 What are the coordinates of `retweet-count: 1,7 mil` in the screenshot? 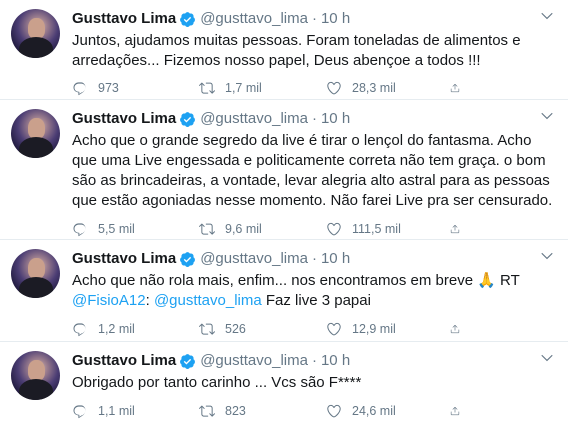 It's located at (243, 88).